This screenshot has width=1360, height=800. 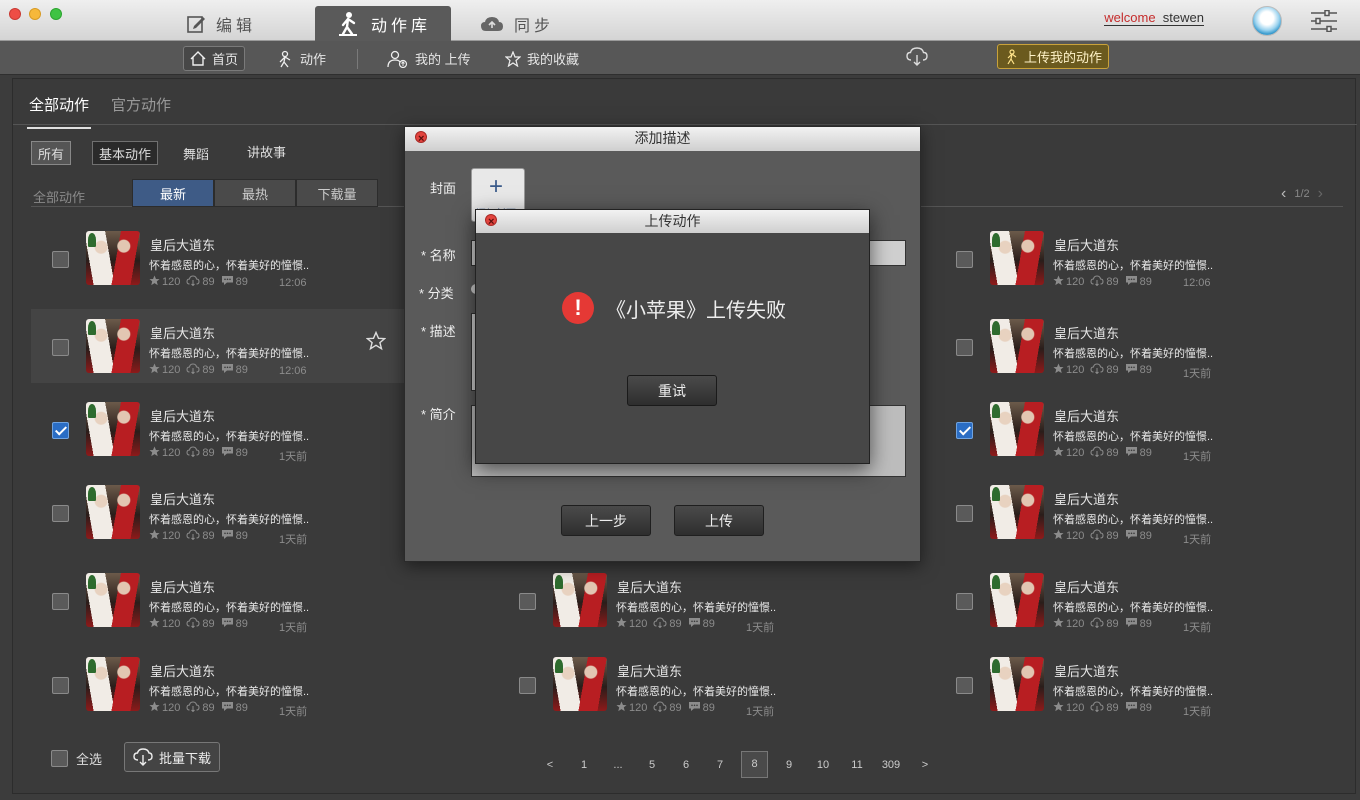 I want to click on upload-button: 上传, so click(x=719, y=520).